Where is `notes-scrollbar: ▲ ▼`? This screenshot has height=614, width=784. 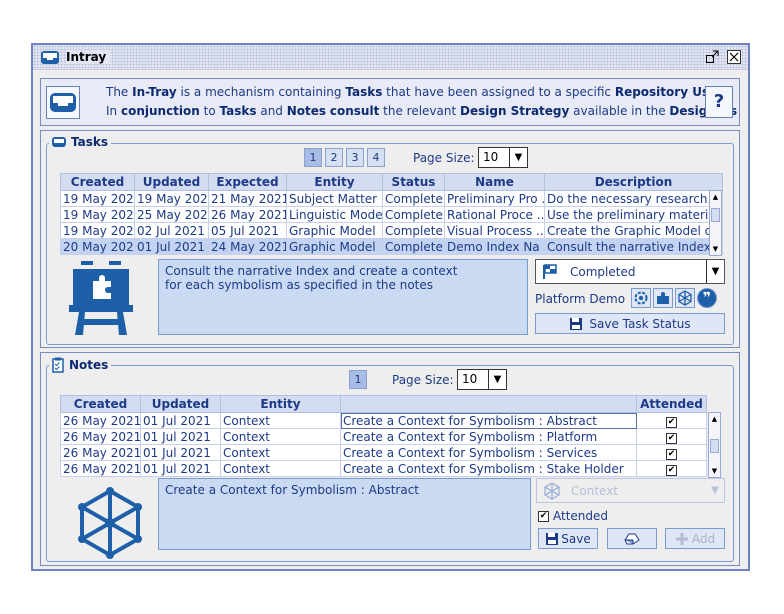
notes-scrollbar: ▲ ▼ is located at coordinates (714, 445).